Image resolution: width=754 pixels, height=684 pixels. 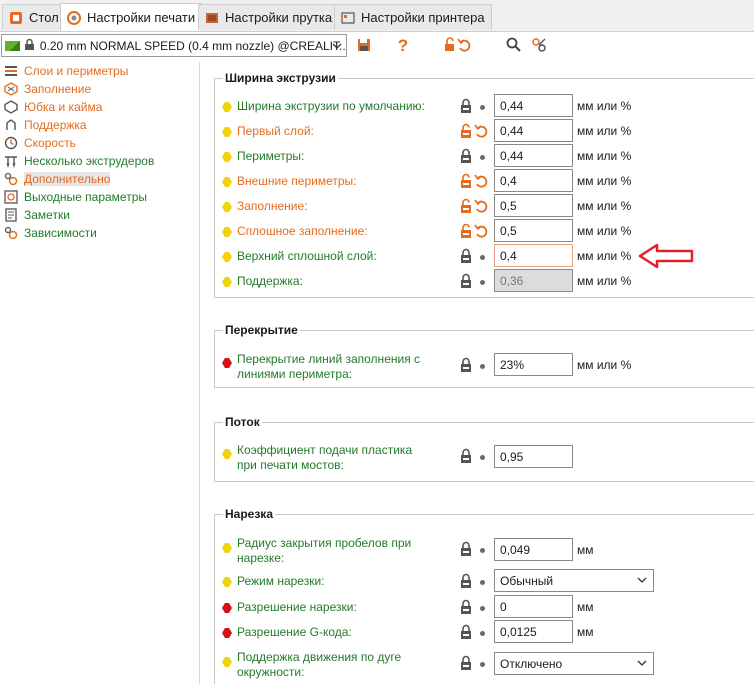 What do you see at coordinates (539, 46) in the screenshot?
I see `compare-button` at bounding box center [539, 46].